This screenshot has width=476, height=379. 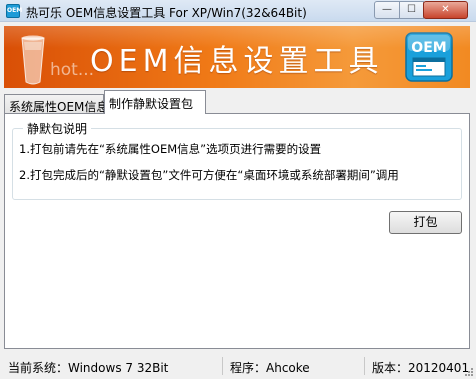 What do you see at coordinates (445, 10) in the screenshot?
I see `close-button: ✕` at bounding box center [445, 10].